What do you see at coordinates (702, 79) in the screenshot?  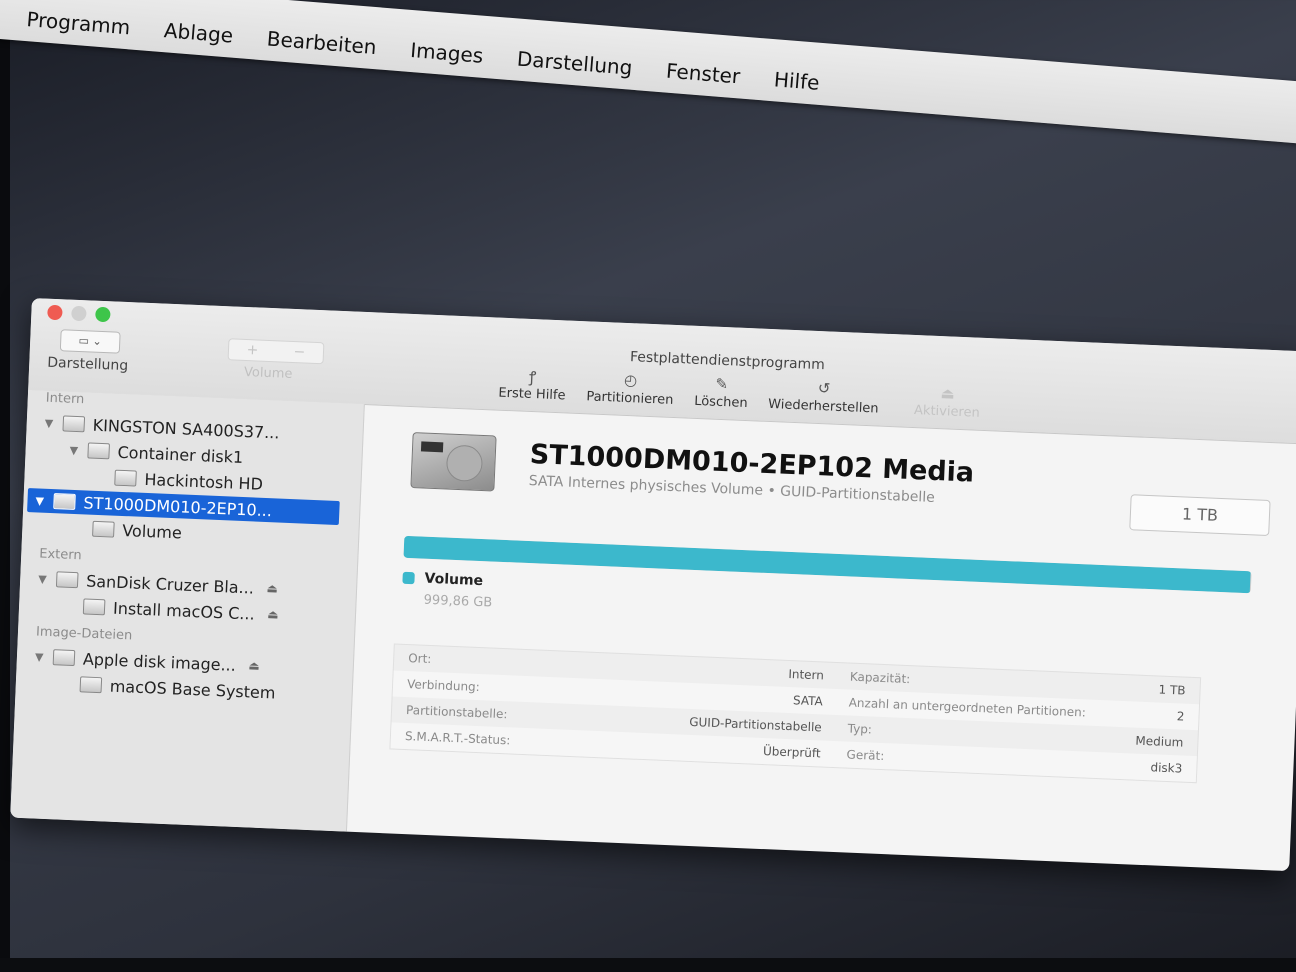 I see `menu-fenster: Fenster` at bounding box center [702, 79].